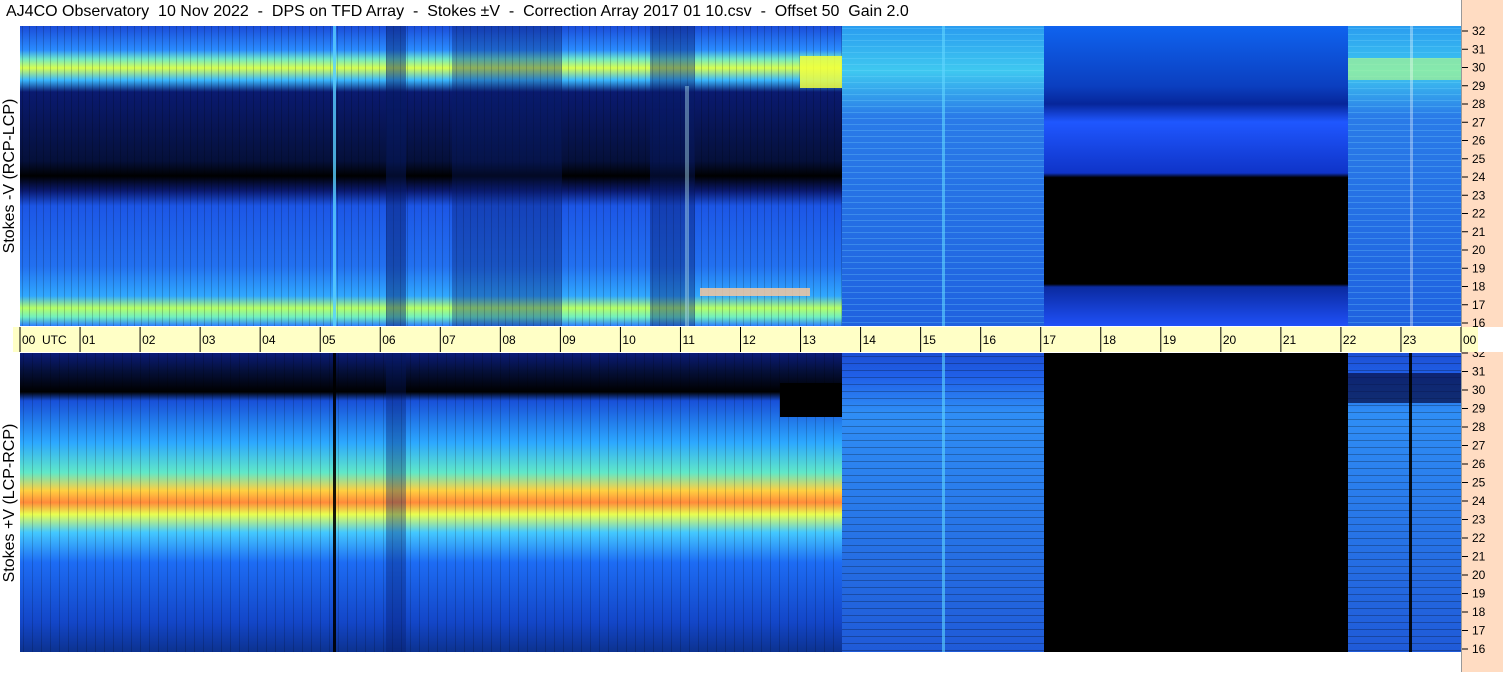  Describe the element at coordinates (810, 340) in the screenshot. I see `time-tick-label: 13` at that location.